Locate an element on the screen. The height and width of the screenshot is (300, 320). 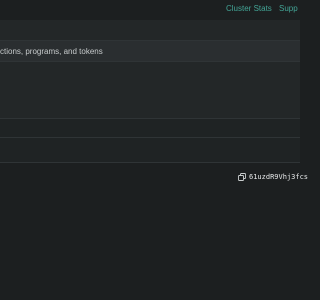
cluster-stats-link: Cluster Stats is located at coordinates (249, 8).